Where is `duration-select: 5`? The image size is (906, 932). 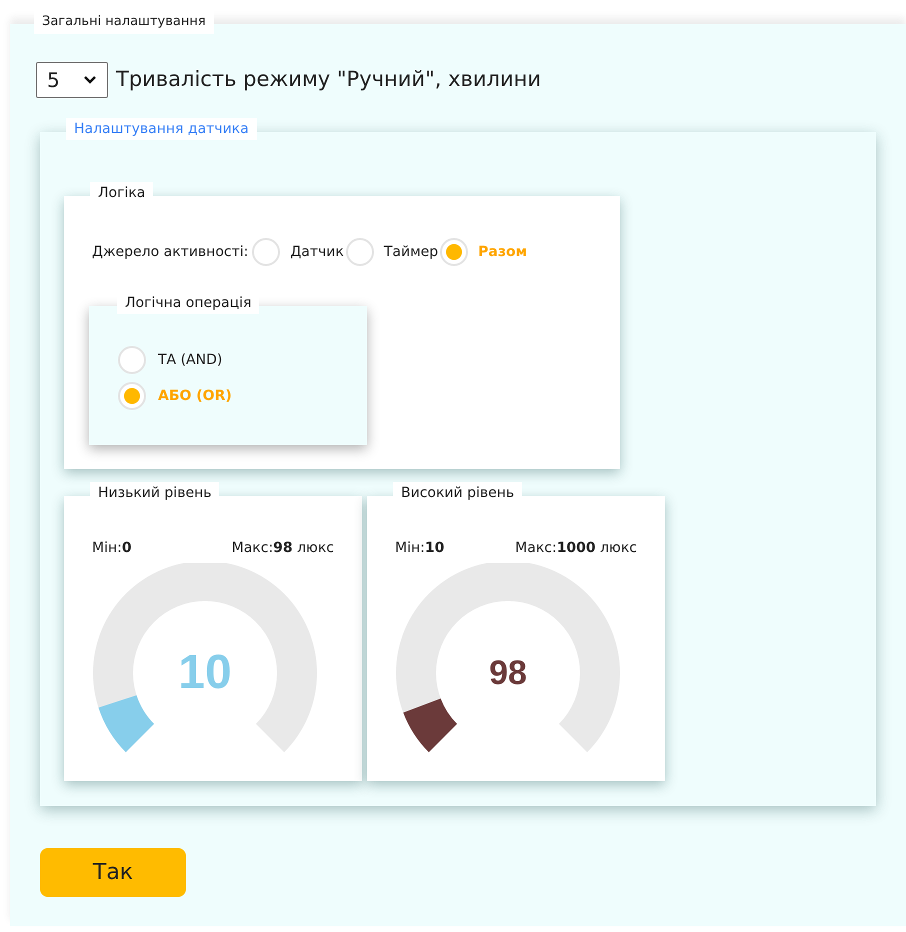
duration-select: 5 is located at coordinates (72, 80).